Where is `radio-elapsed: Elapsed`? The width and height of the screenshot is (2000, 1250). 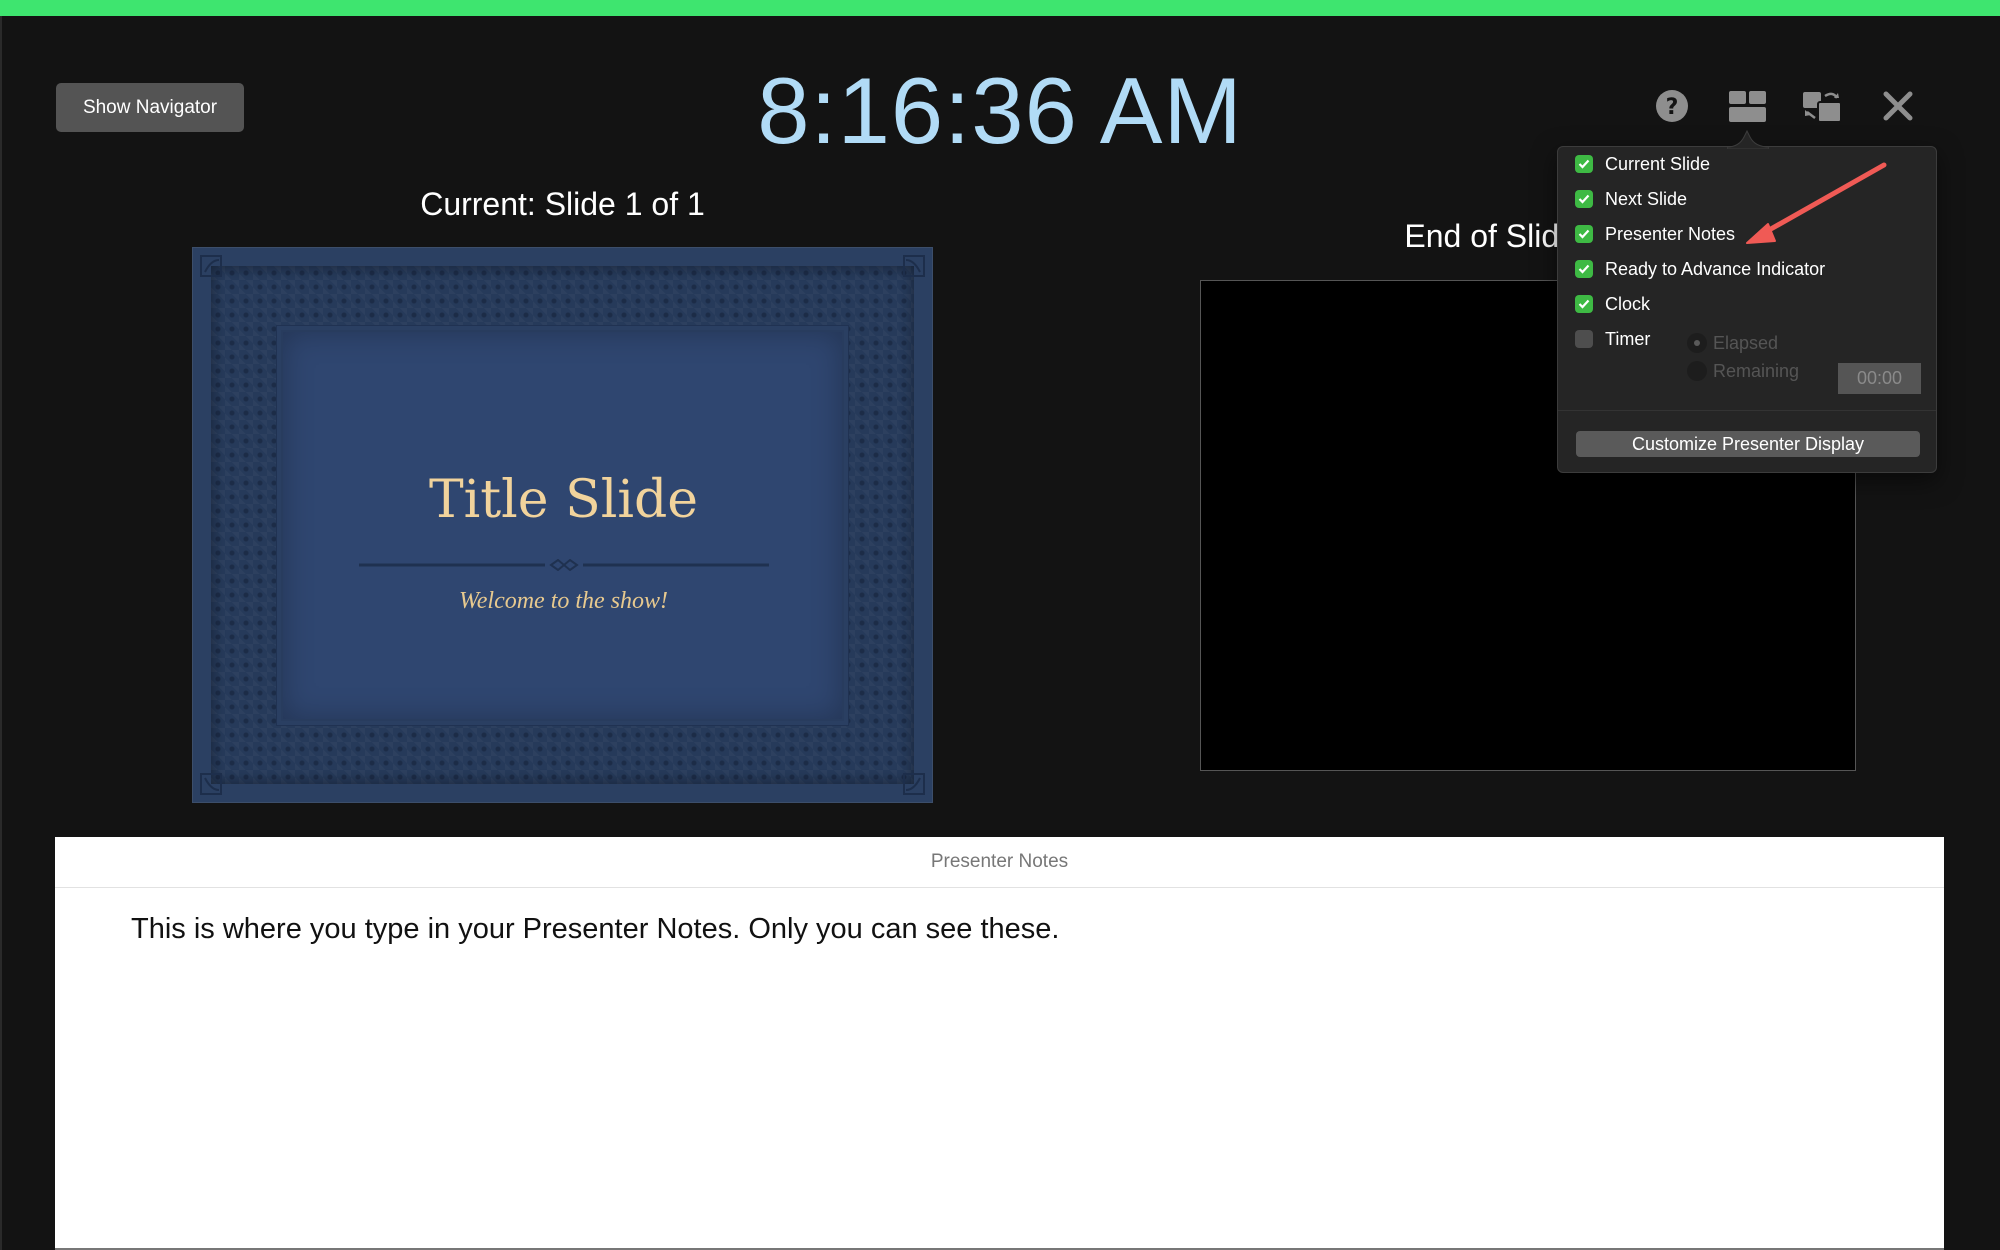
radio-elapsed: Elapsed is located at coordinates (1732, 343).